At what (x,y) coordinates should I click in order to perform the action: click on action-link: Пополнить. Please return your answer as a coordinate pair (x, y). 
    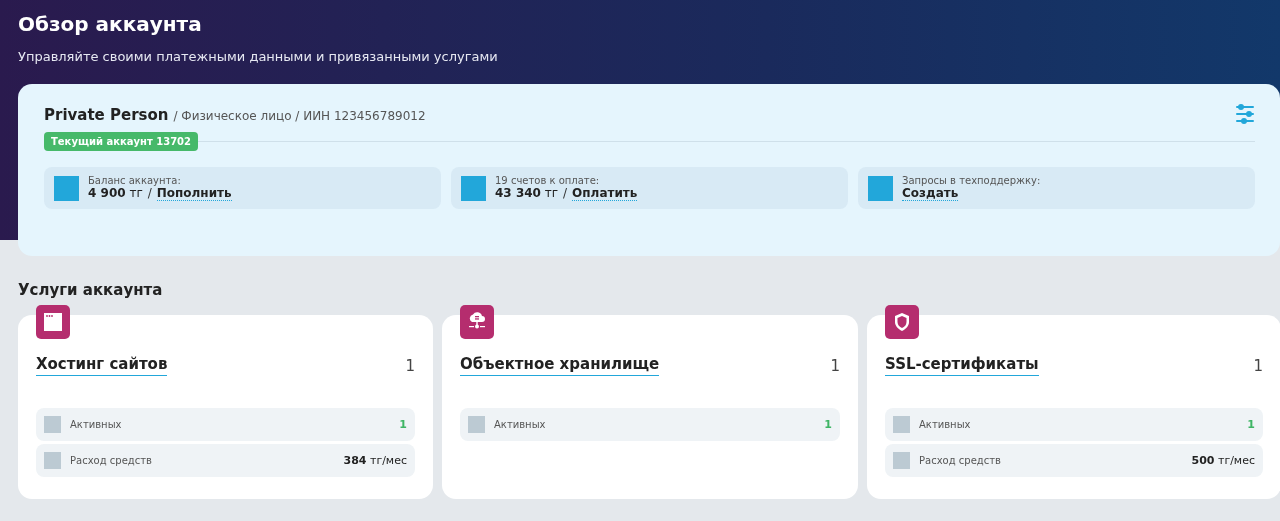
    Looking at the image, I should click on (194, 193).